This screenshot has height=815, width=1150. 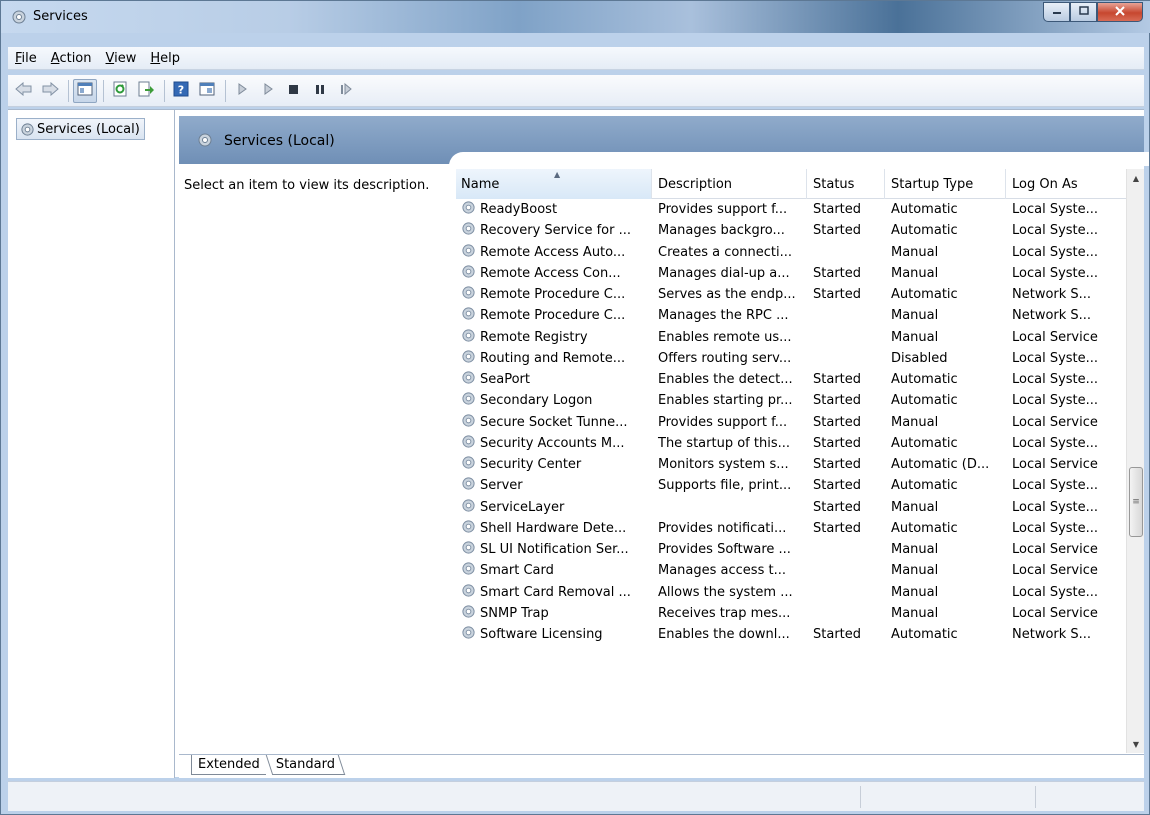 What do you see at coordinates (846, 184) in the screenshot?
I see `column-header-status: Status` at bounding box center [846, 184].